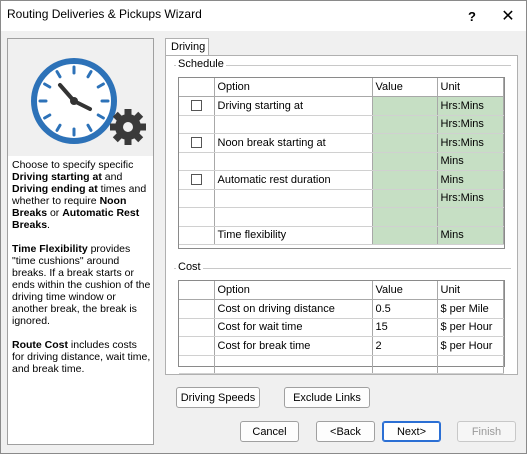 The image size is (527, 454). I want to click on help-button: ?, so click(472, 16).